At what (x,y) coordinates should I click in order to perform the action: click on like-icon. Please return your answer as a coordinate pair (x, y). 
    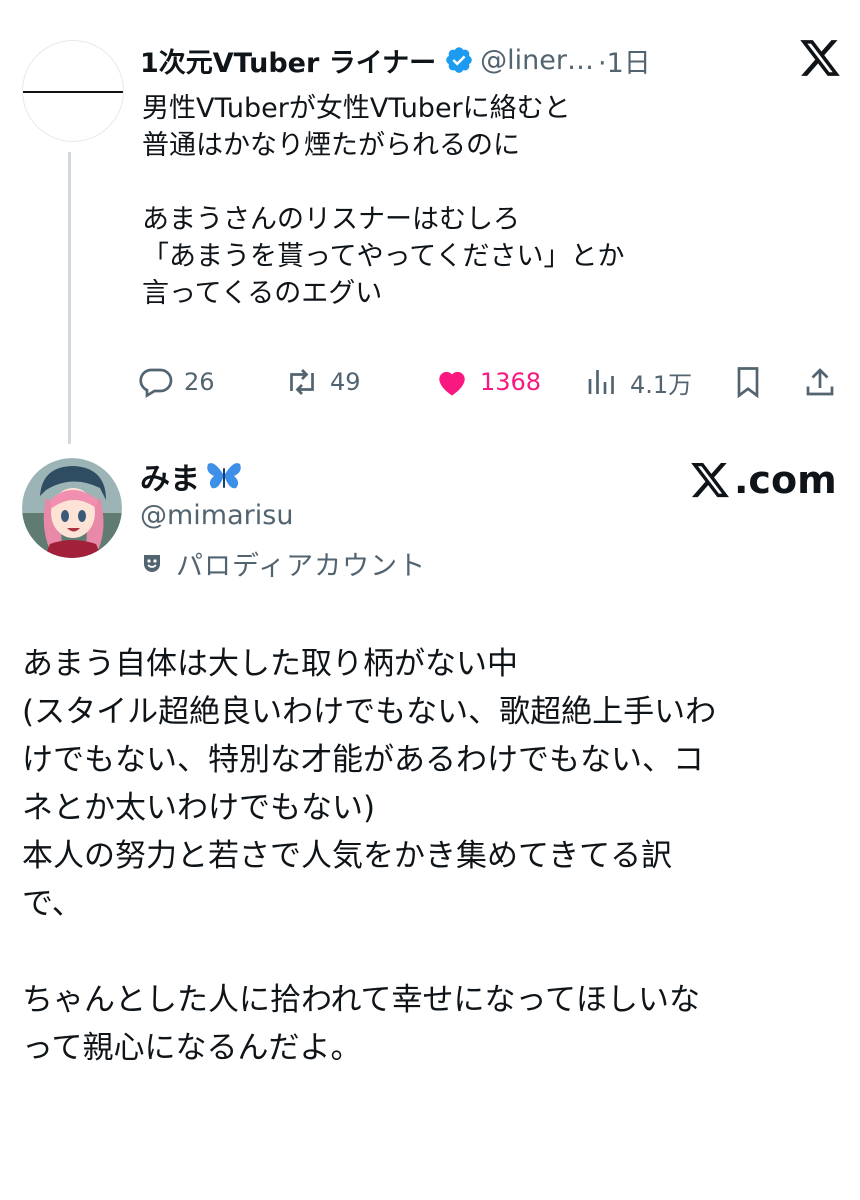
    Looking at the image, I should click on (452, 383).